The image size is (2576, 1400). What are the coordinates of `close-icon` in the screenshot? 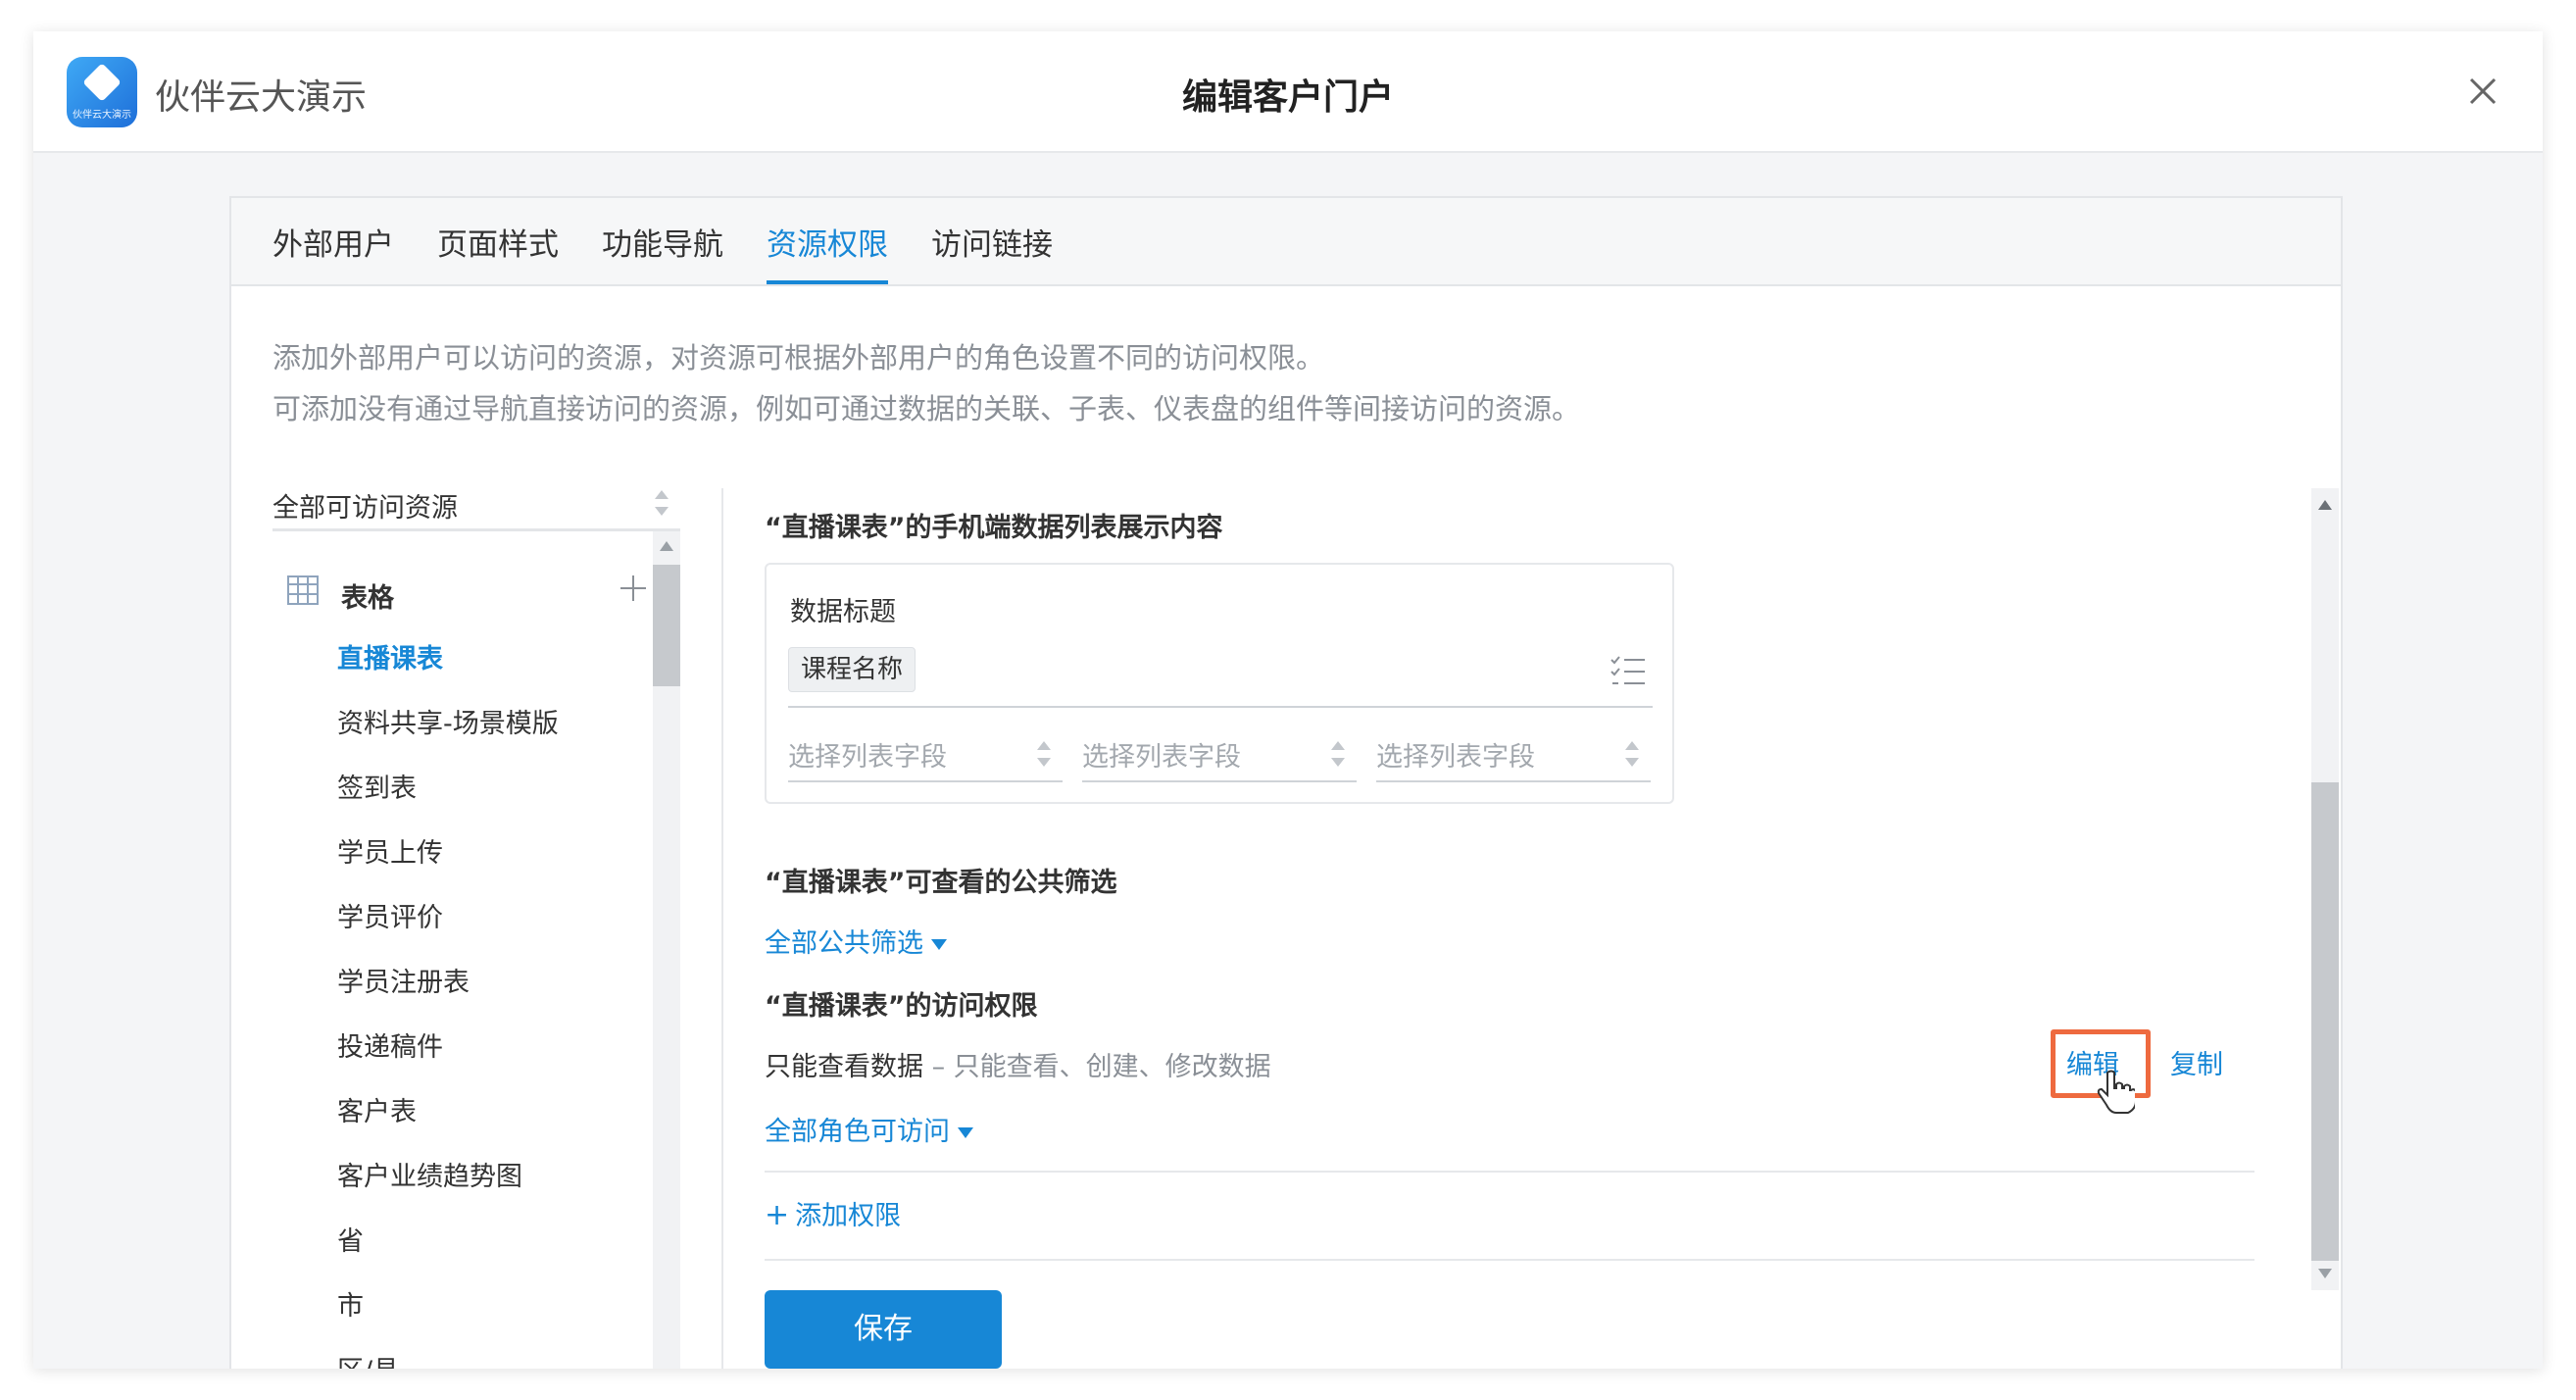 It's located at (2482, 91).